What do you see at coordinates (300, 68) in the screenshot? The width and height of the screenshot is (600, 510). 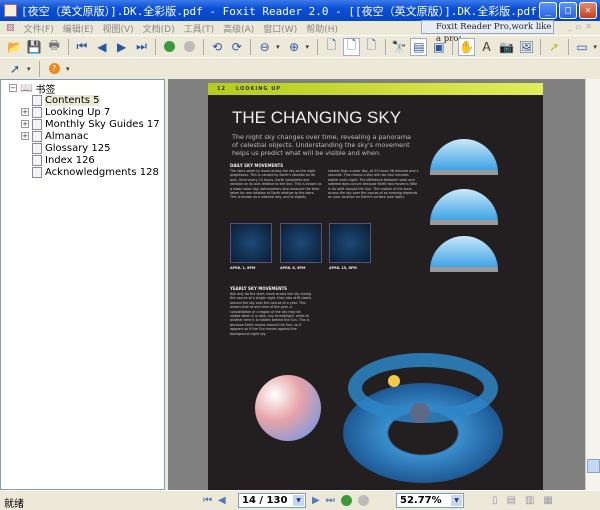 I see `toolbar-secondary: ➚ ▾ ? ▾` at bounding box center [300, 68].